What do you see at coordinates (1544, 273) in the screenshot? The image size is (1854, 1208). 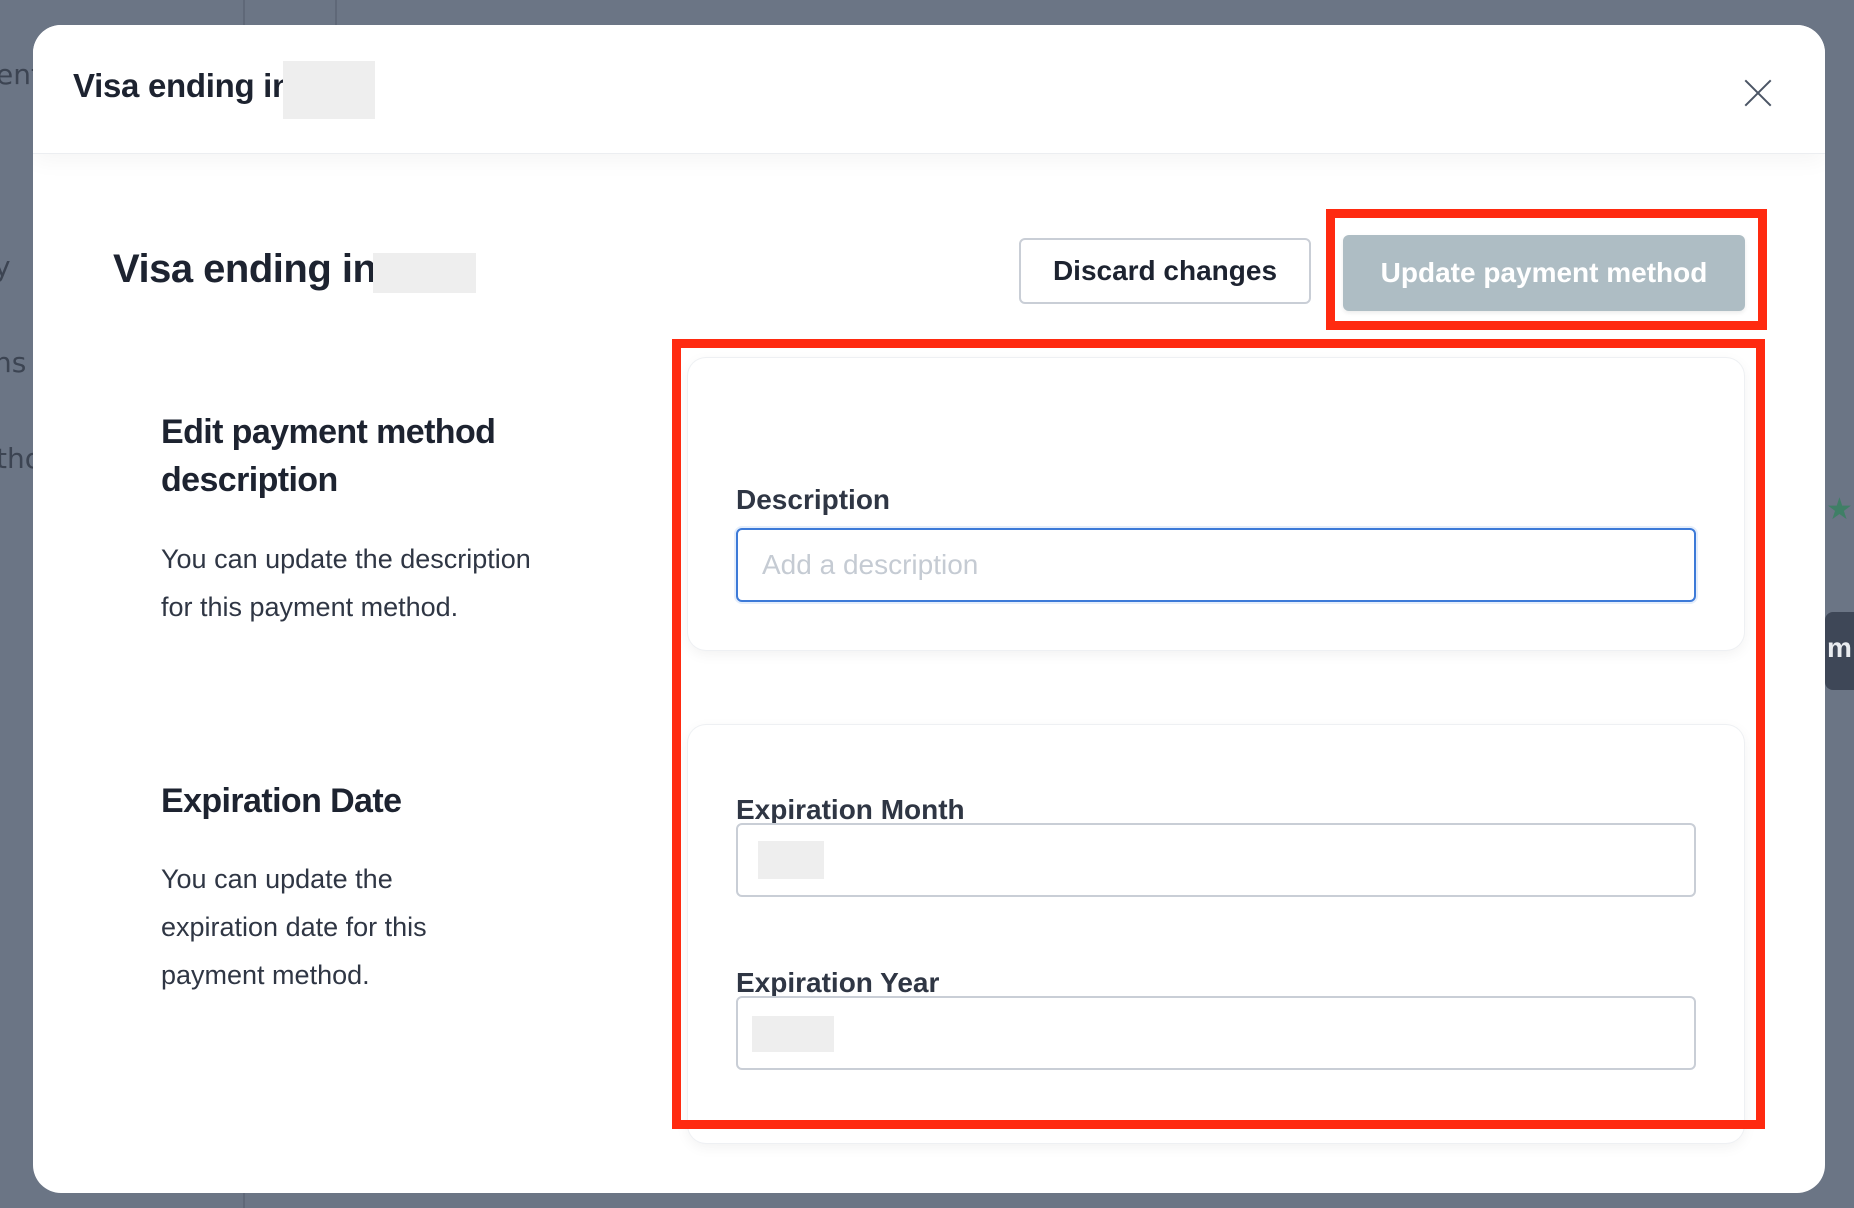 I see `update-payment-method-button: Update payment method` at bounding box center [1544, 273].